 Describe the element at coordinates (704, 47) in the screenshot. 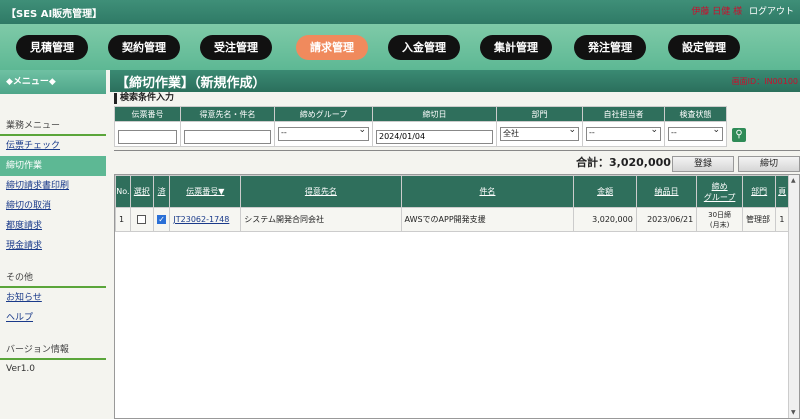

I see `nav-settings: 設定管理` at that location.